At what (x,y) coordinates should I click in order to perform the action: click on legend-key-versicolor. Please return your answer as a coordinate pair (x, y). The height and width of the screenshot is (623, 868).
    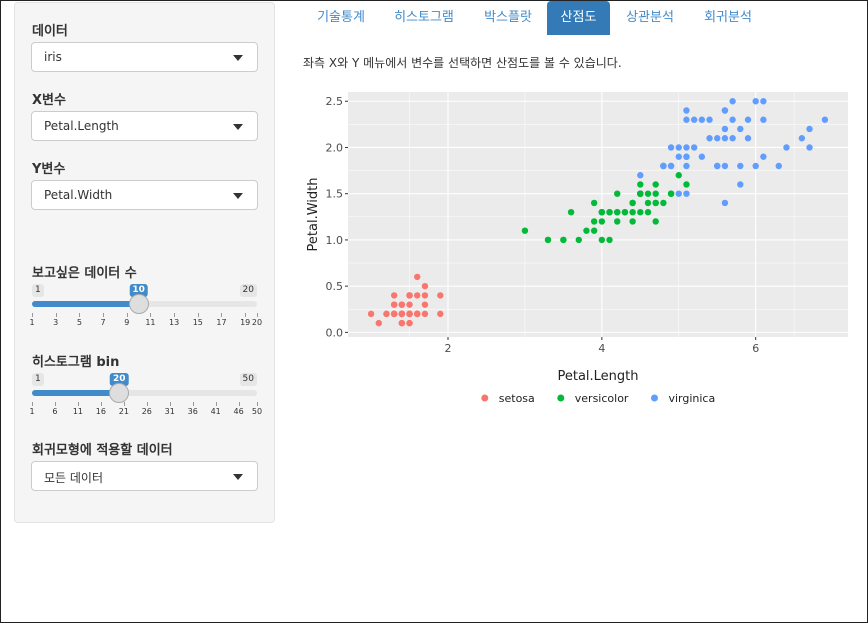
    Looking at the image, I should click on (561, 398).